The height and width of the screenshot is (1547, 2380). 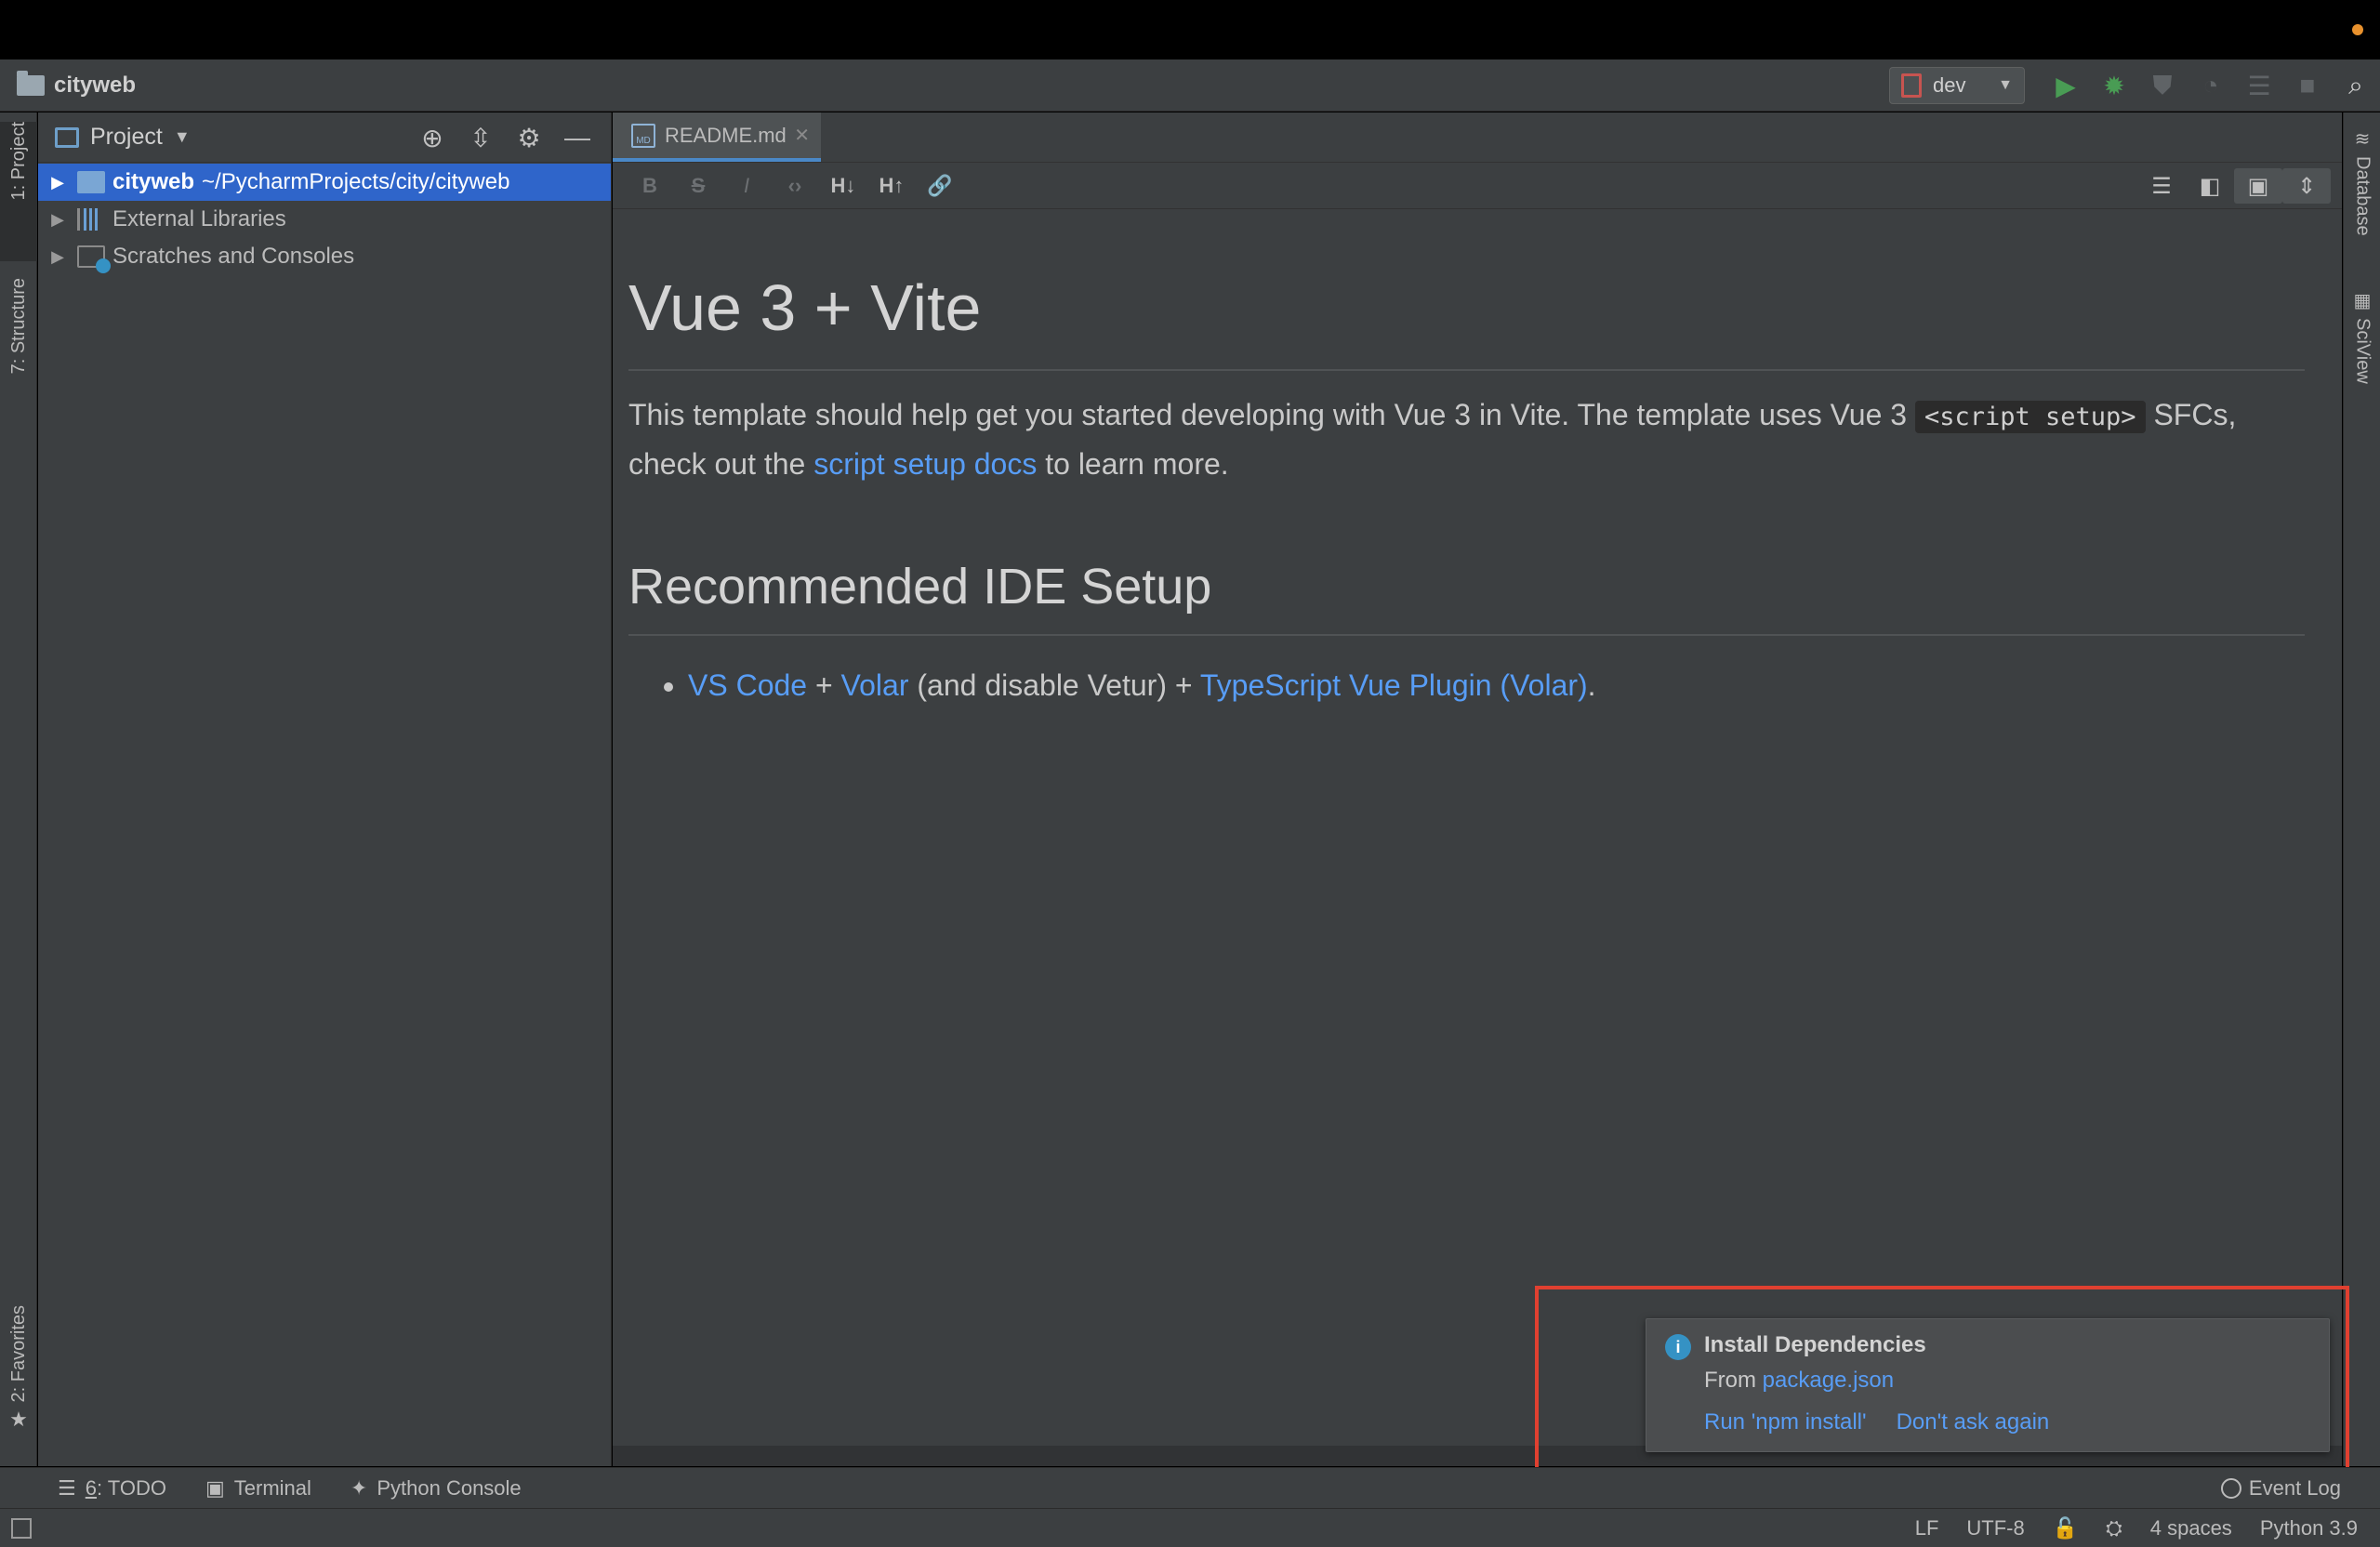 I want to click on preview-only-icon: ▣, so click(x=2258, y=186).